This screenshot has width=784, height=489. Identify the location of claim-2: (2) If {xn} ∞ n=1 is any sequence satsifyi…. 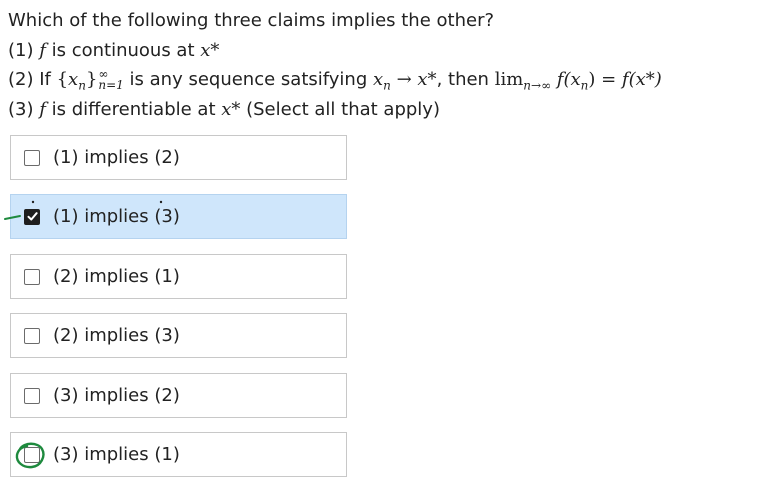
(335, 80).